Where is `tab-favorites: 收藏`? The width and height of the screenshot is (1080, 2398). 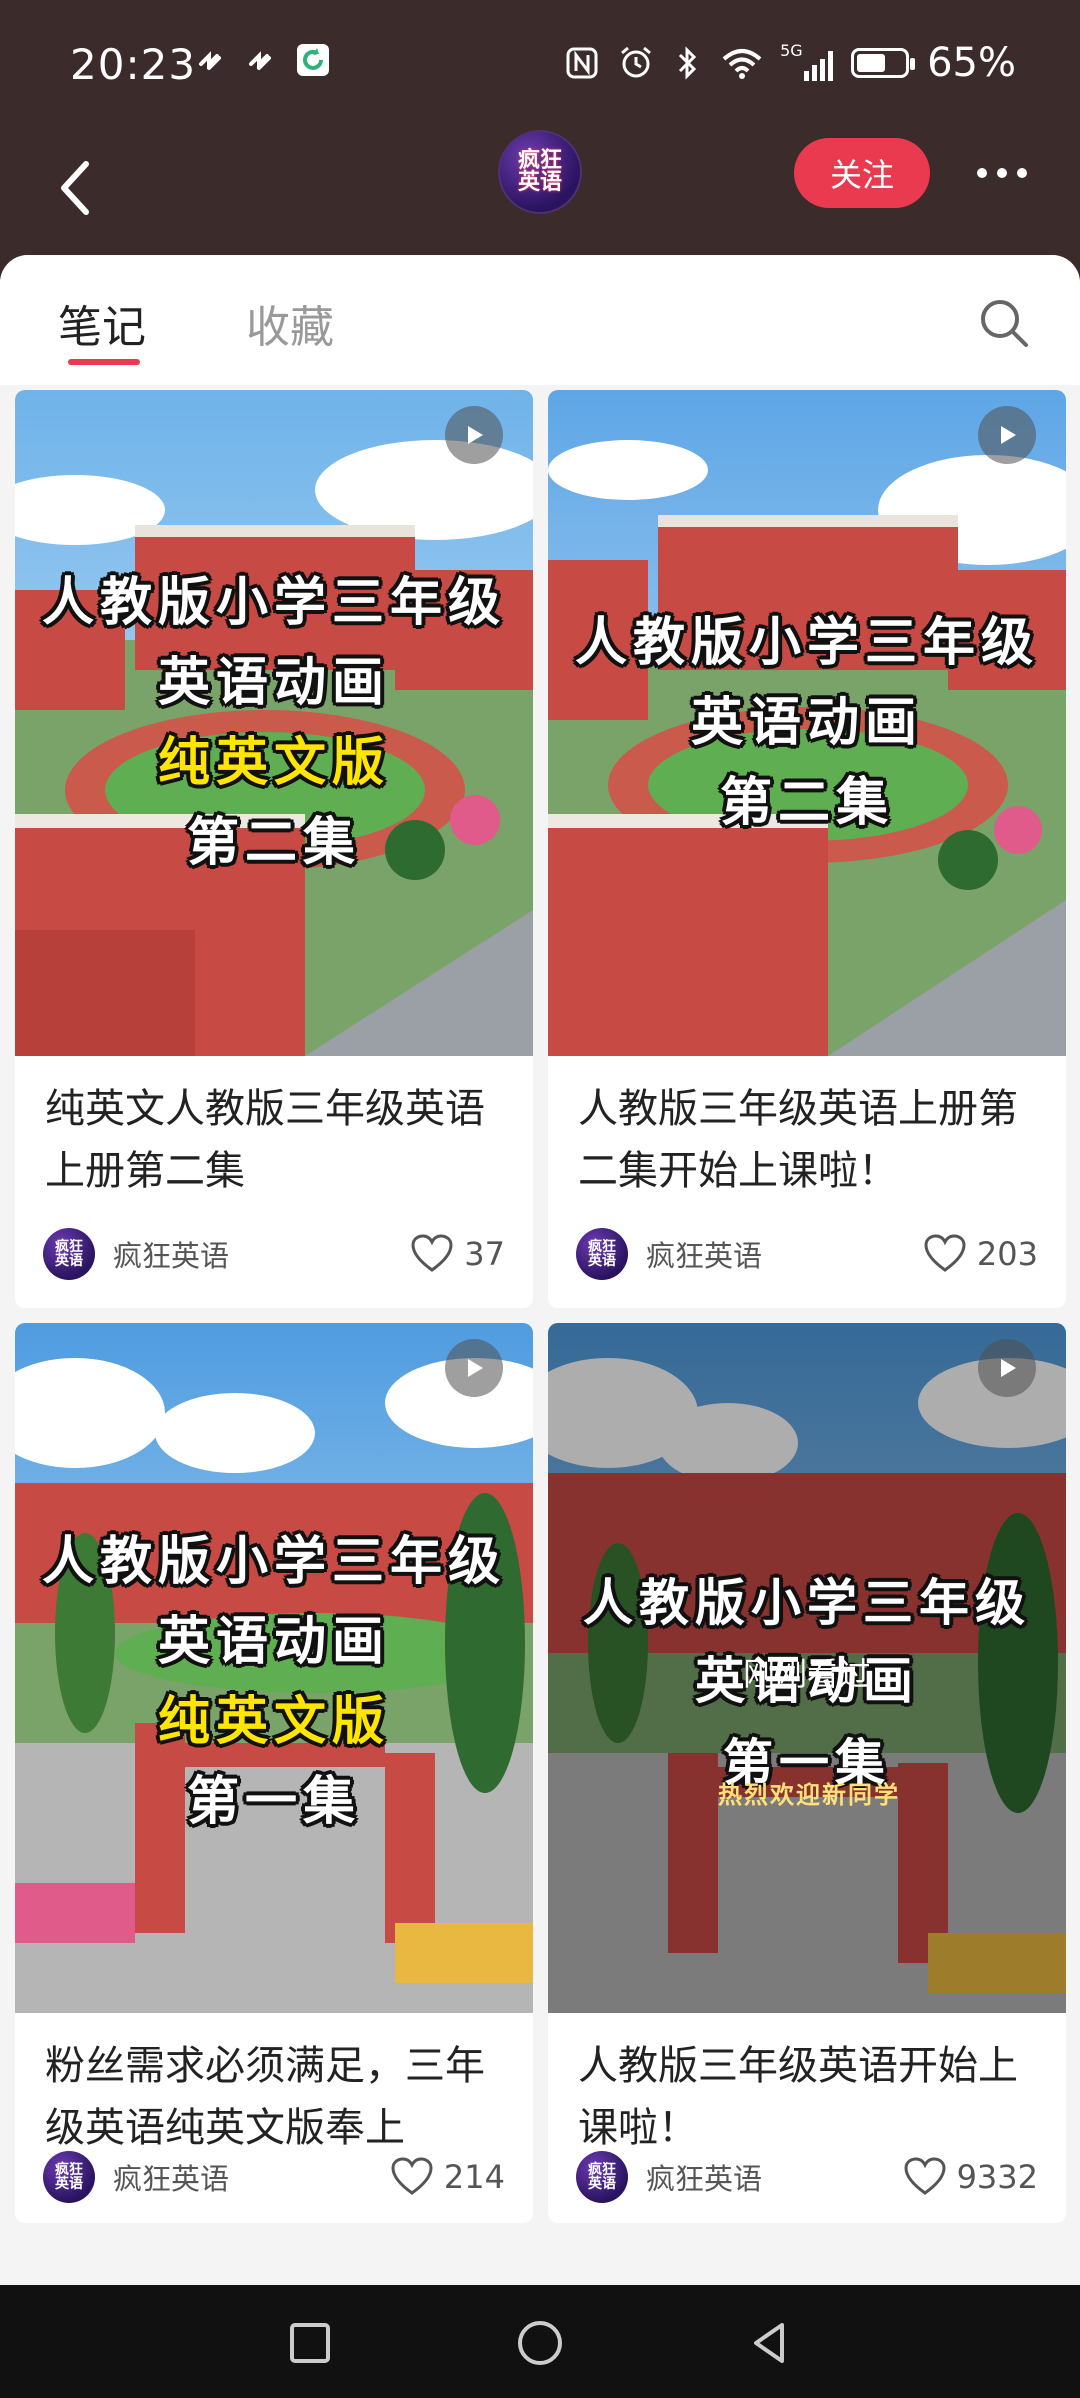
tab-favorites: 收藏 is located at coordinates (290, 323).